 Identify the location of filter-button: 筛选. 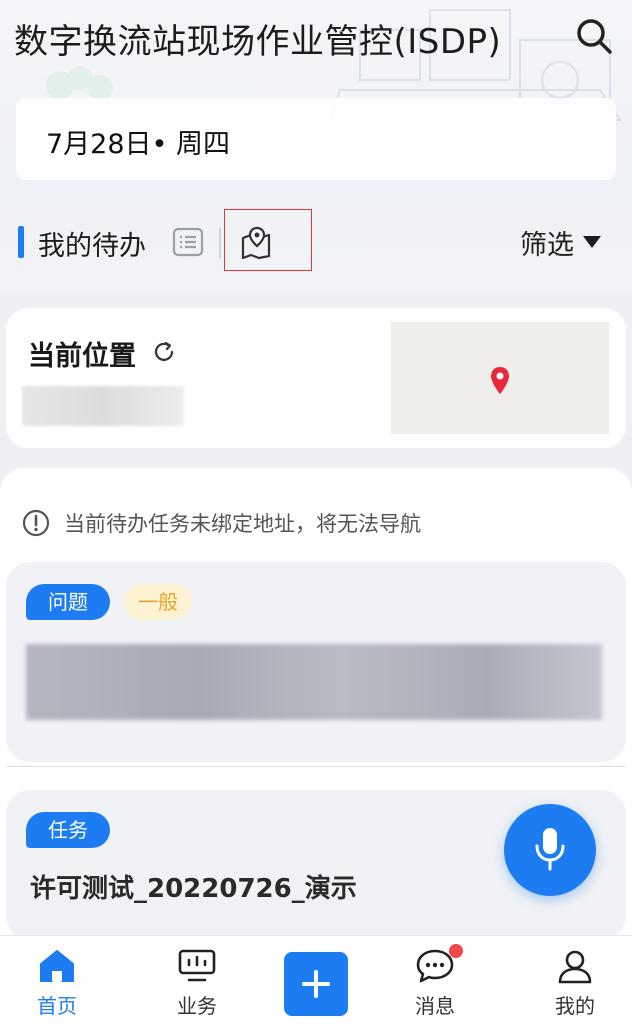
(561, 242).